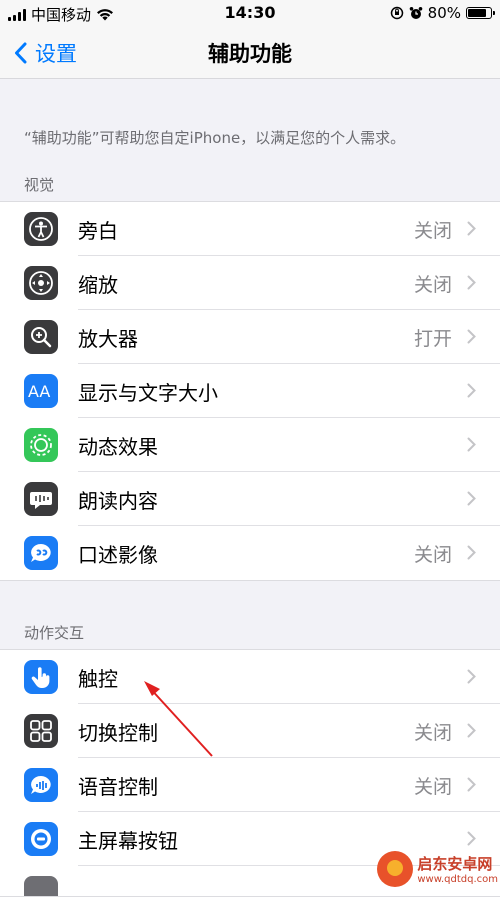  Describe the element at coordinates (457, 879) in the screenshot. I see `watermark-url: www.qdtdq.com` at that location.